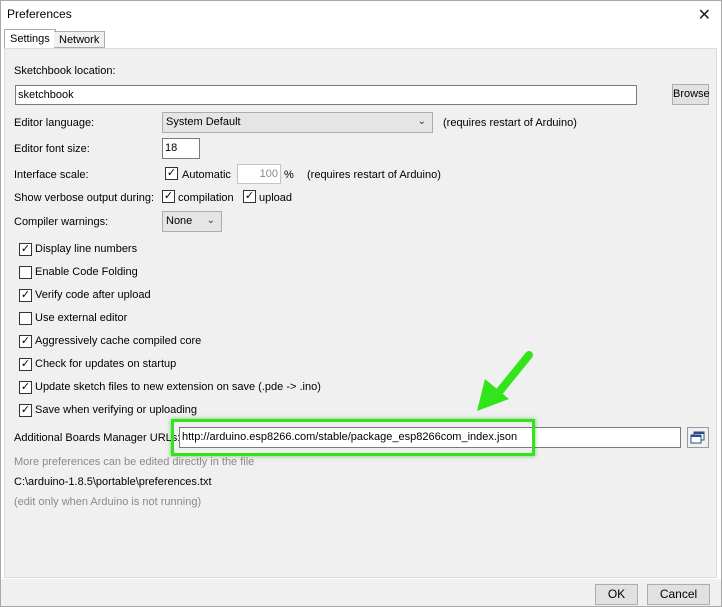 This screenshot has height=607, width=722. What do you see at coordinates (276, 198) in the screenshot?
I see `upload-label: upload` at bounding box center [276, 198].